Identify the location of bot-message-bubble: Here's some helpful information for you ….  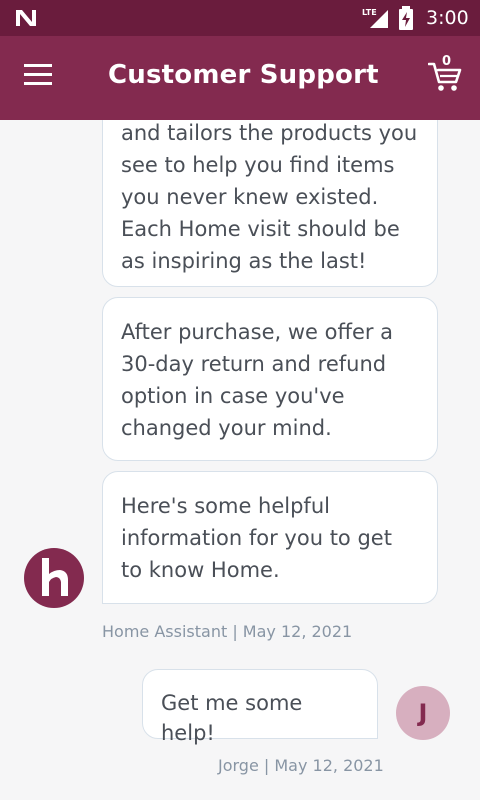
(270, 537).